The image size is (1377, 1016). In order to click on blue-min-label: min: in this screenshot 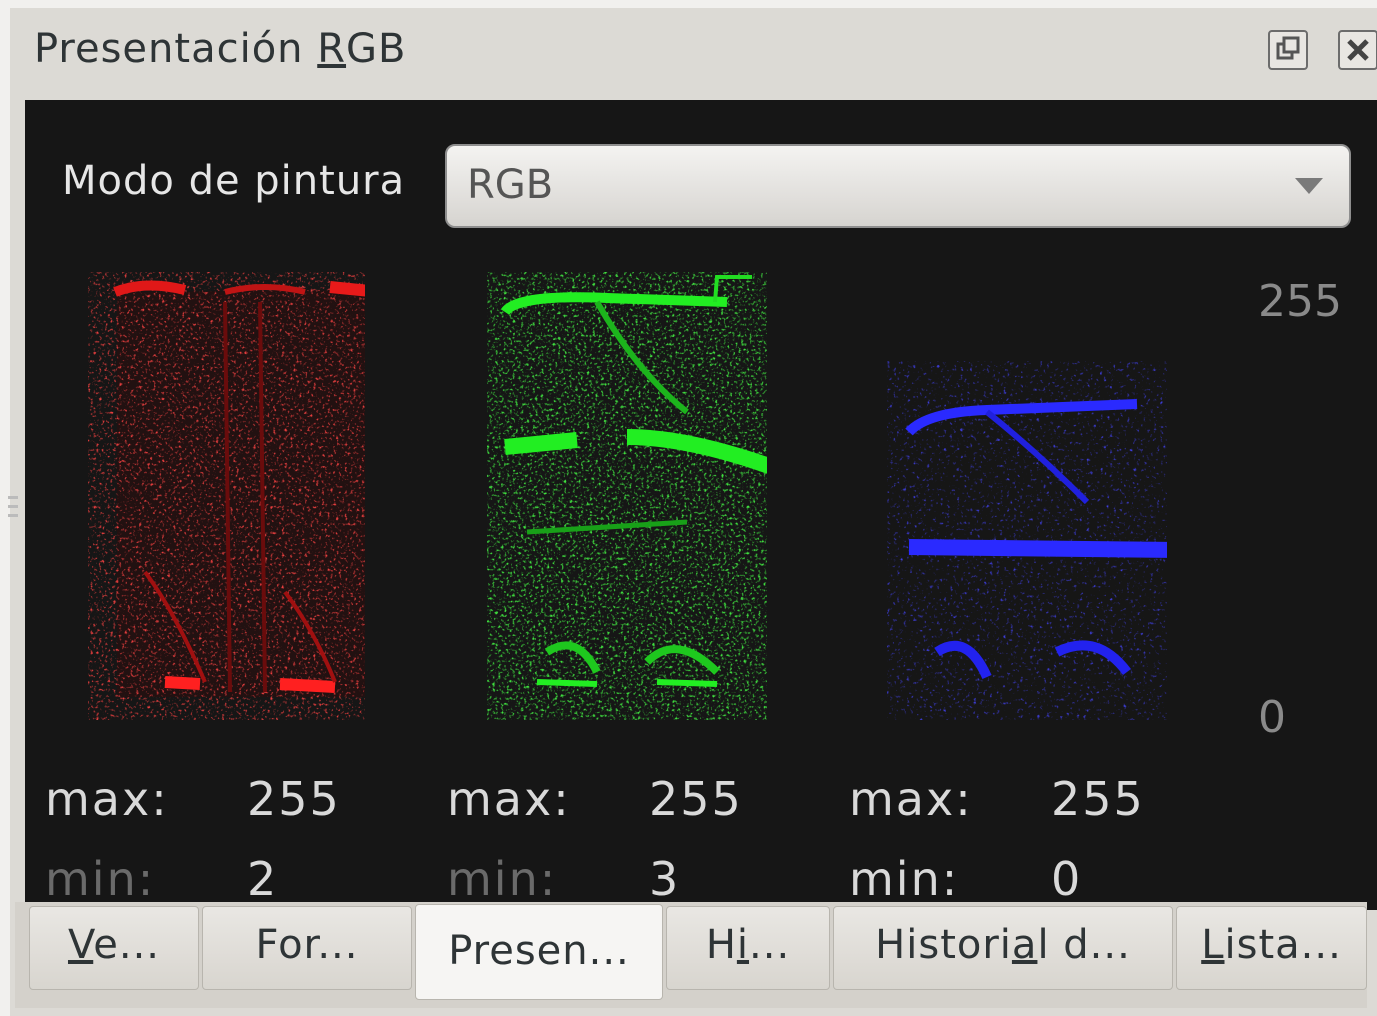, I will do `click(904, 879)`.